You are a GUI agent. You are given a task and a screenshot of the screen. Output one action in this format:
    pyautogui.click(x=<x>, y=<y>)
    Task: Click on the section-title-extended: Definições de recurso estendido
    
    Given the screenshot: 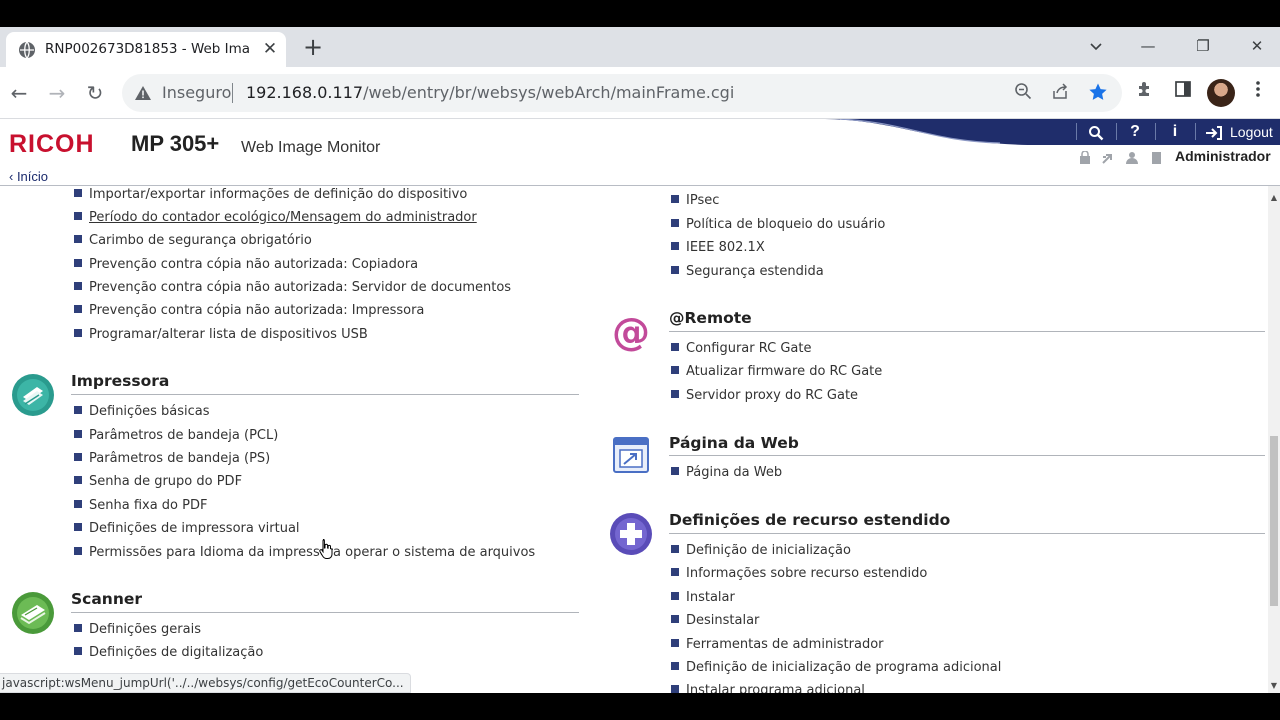 What is the action you would take?
    pyautogui.click(x=810, y=520)
    